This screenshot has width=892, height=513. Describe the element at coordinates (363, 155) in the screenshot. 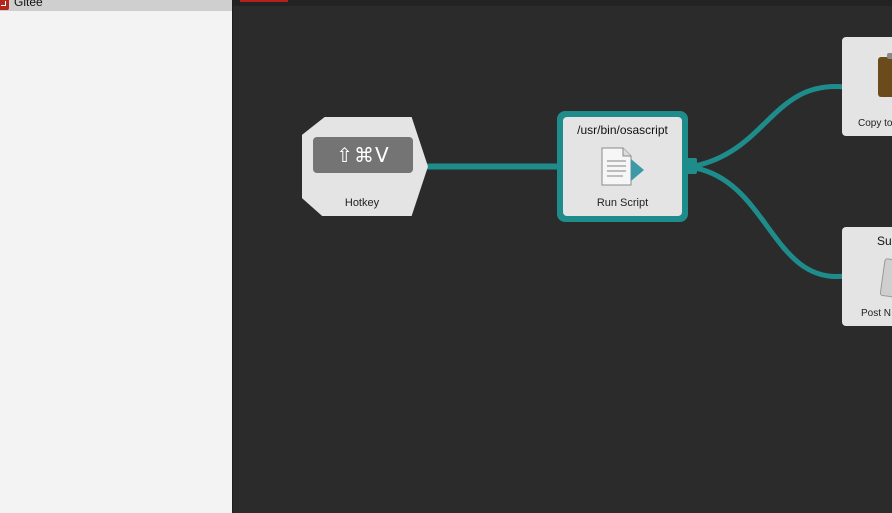

I see `hotkey-combo: ⇧⌘V` at that location.